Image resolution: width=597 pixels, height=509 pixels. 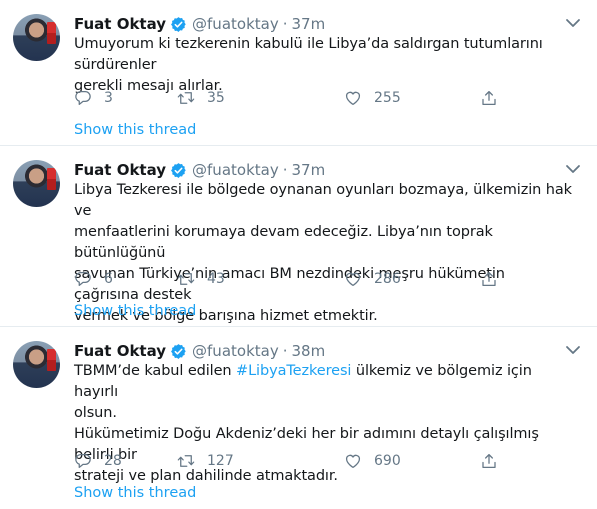 I want to click on retweet-button: 43, so click(x=201, y=279).